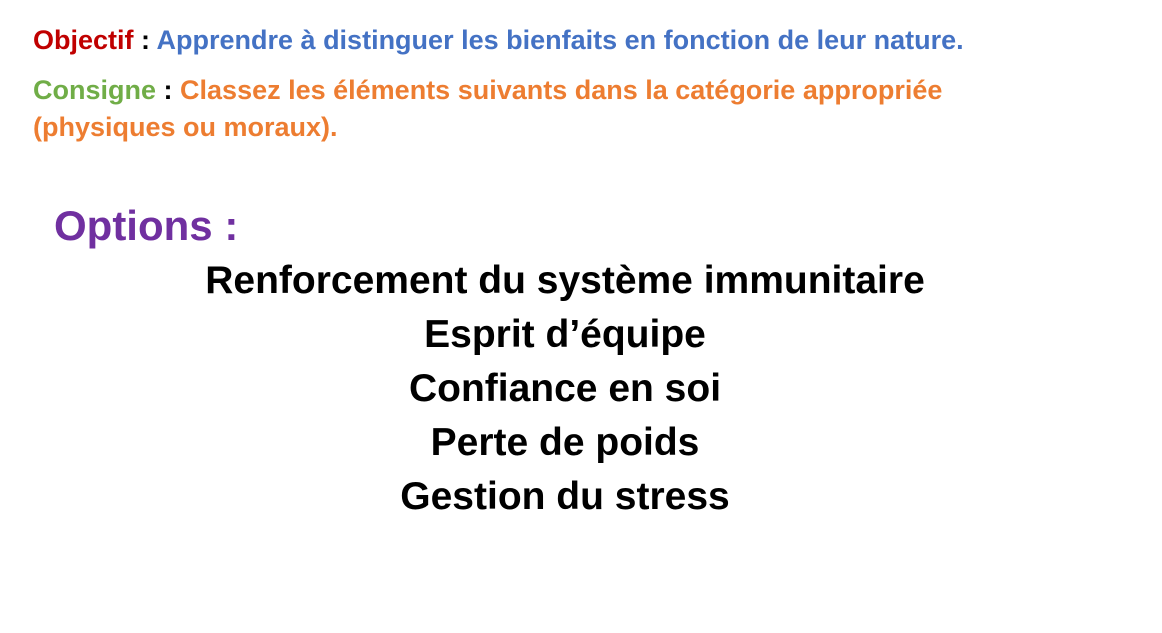  I want to click on option-item: Renforcement du système immunitaire, so click(565, 280).